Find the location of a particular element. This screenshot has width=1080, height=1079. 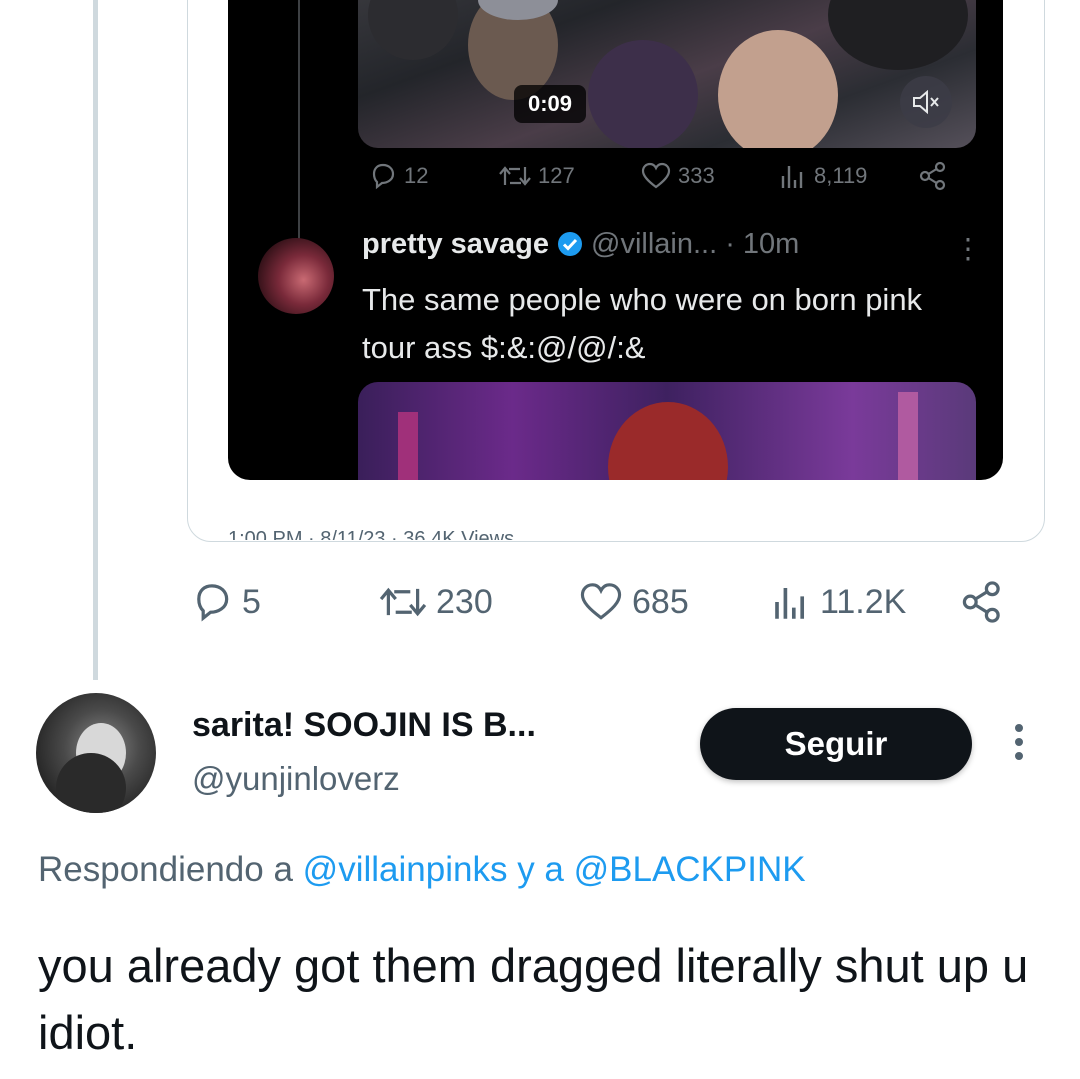

repost-action: 127 is located at coordinates (536, 176).